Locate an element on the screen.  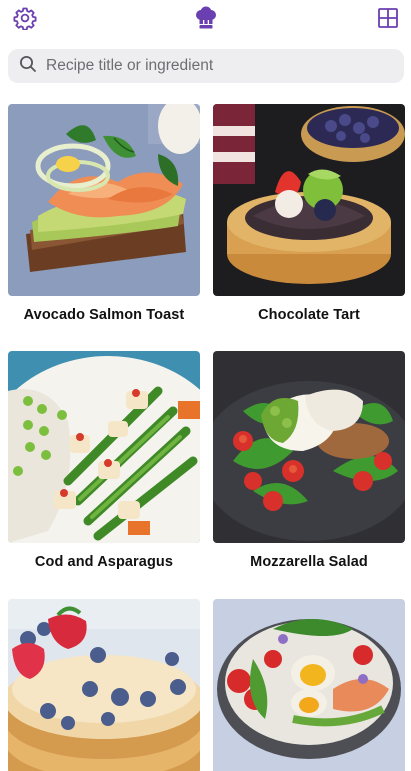
recipe-title: Mozzarella Salad is located at coordinates (309, 562).